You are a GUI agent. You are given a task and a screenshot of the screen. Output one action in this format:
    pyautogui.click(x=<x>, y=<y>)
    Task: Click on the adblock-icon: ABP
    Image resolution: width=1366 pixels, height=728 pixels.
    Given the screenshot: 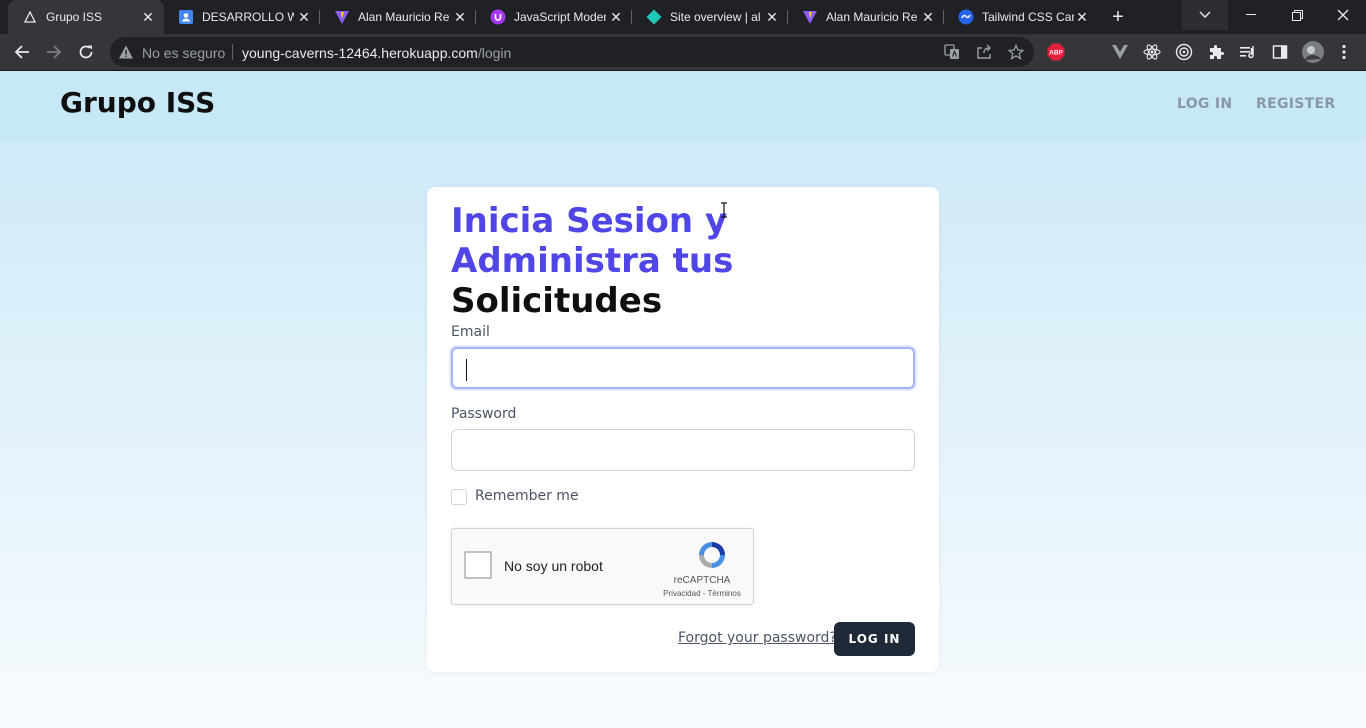 What is the action you would take?
    pyautogui.click(x=1056, y=52)
    